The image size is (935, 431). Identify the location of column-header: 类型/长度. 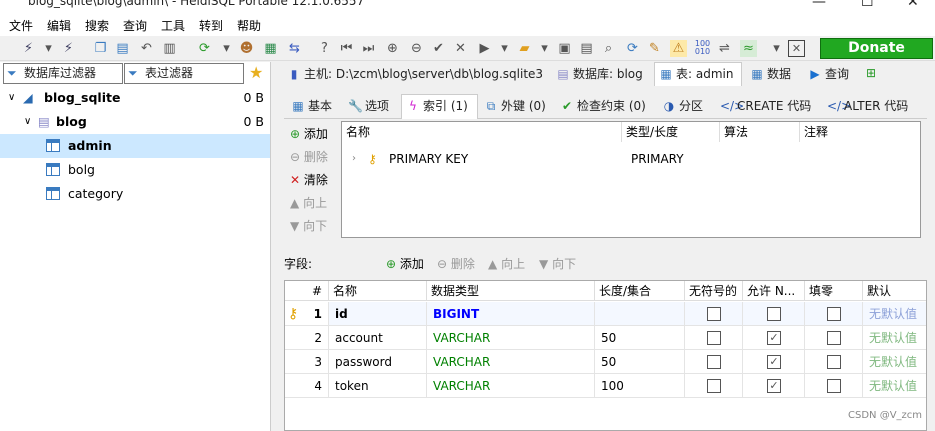
(671, 132).